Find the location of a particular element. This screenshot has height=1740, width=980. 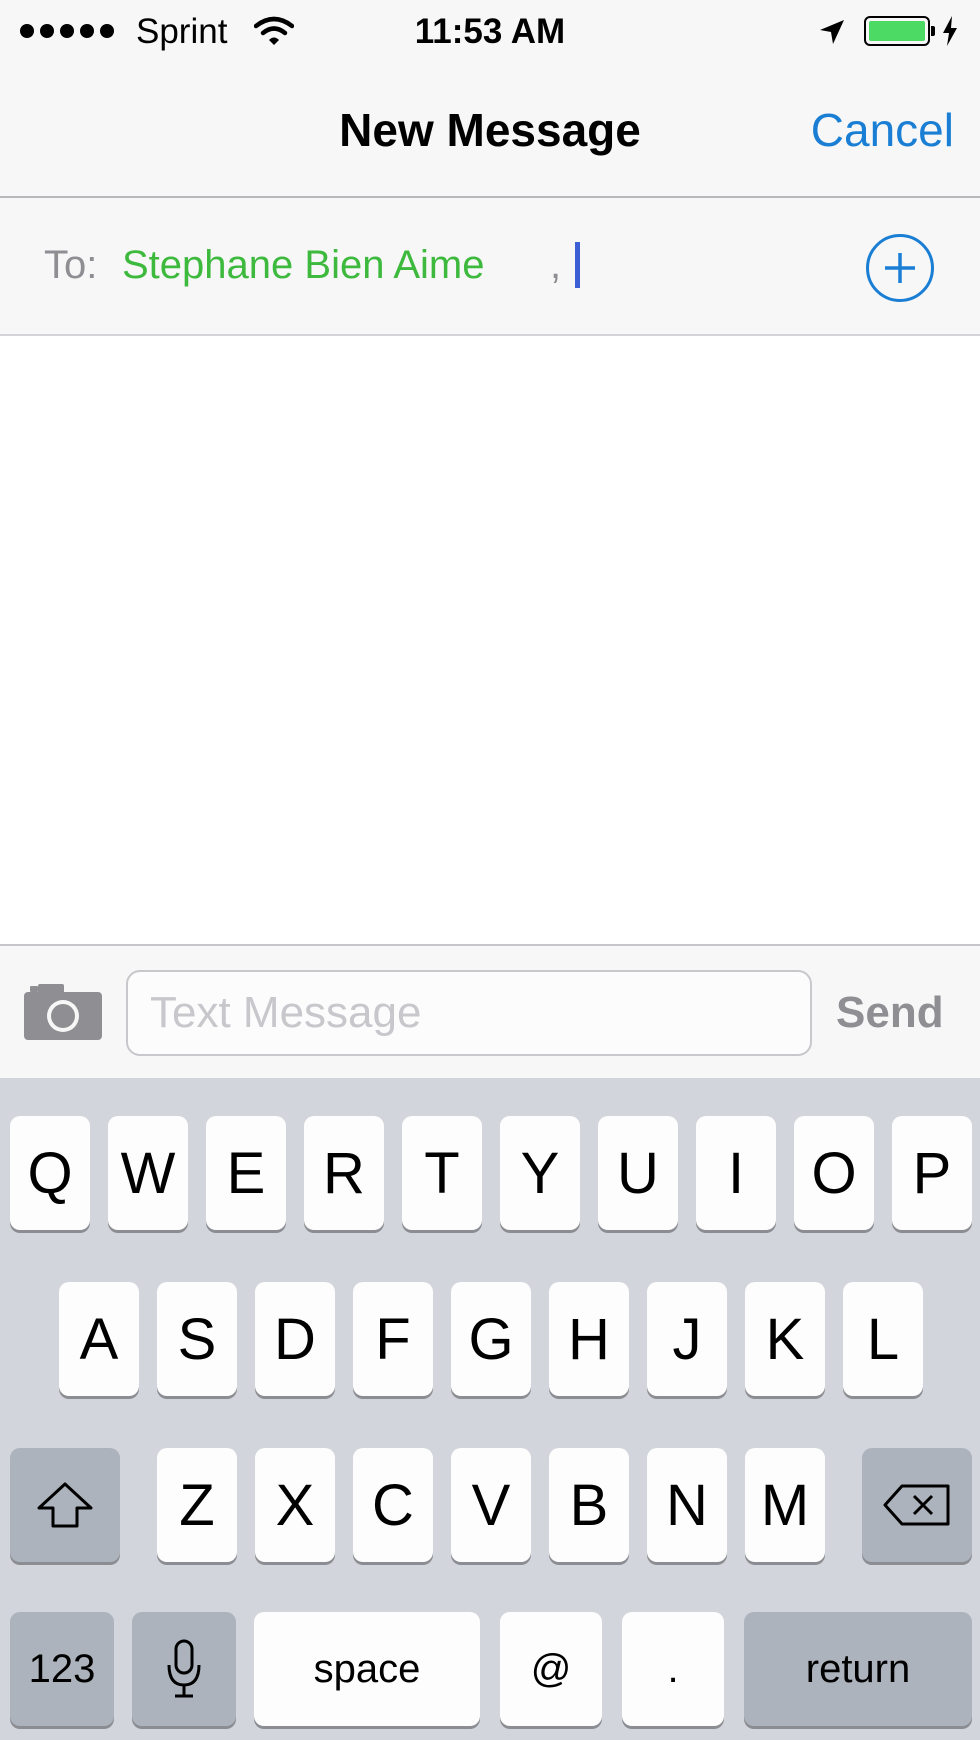

plus-circle-icon is located at coordinates (900, 268).